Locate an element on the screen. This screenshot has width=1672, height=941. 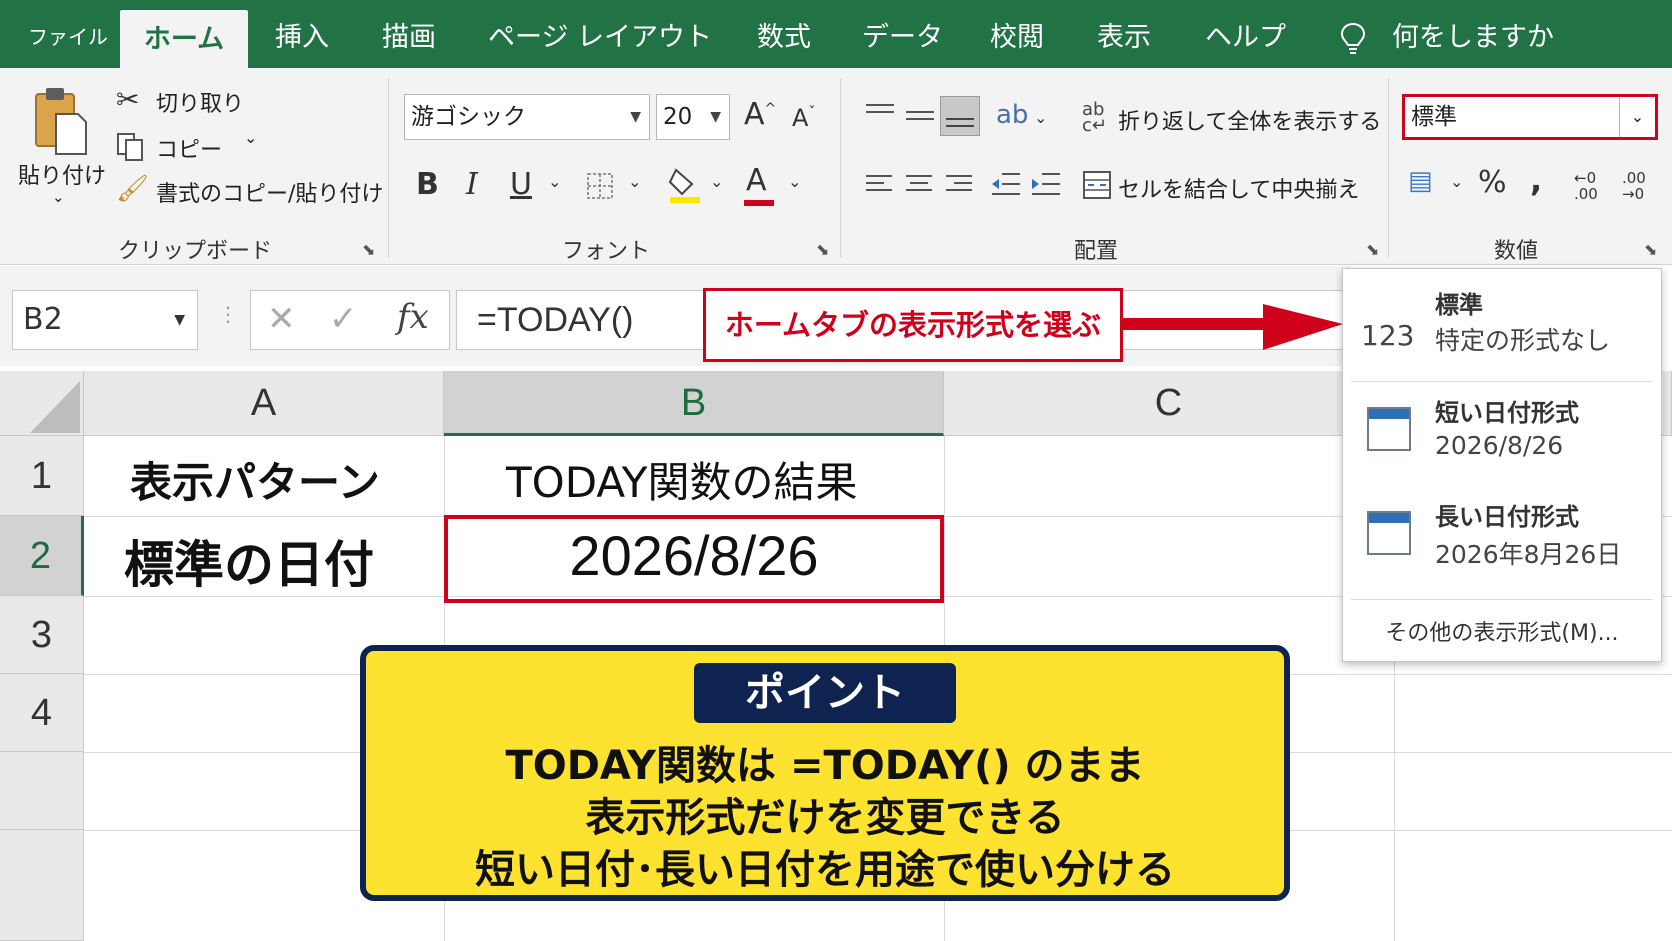
cancel-icon: ✕ is located at coordinates (281, 319).